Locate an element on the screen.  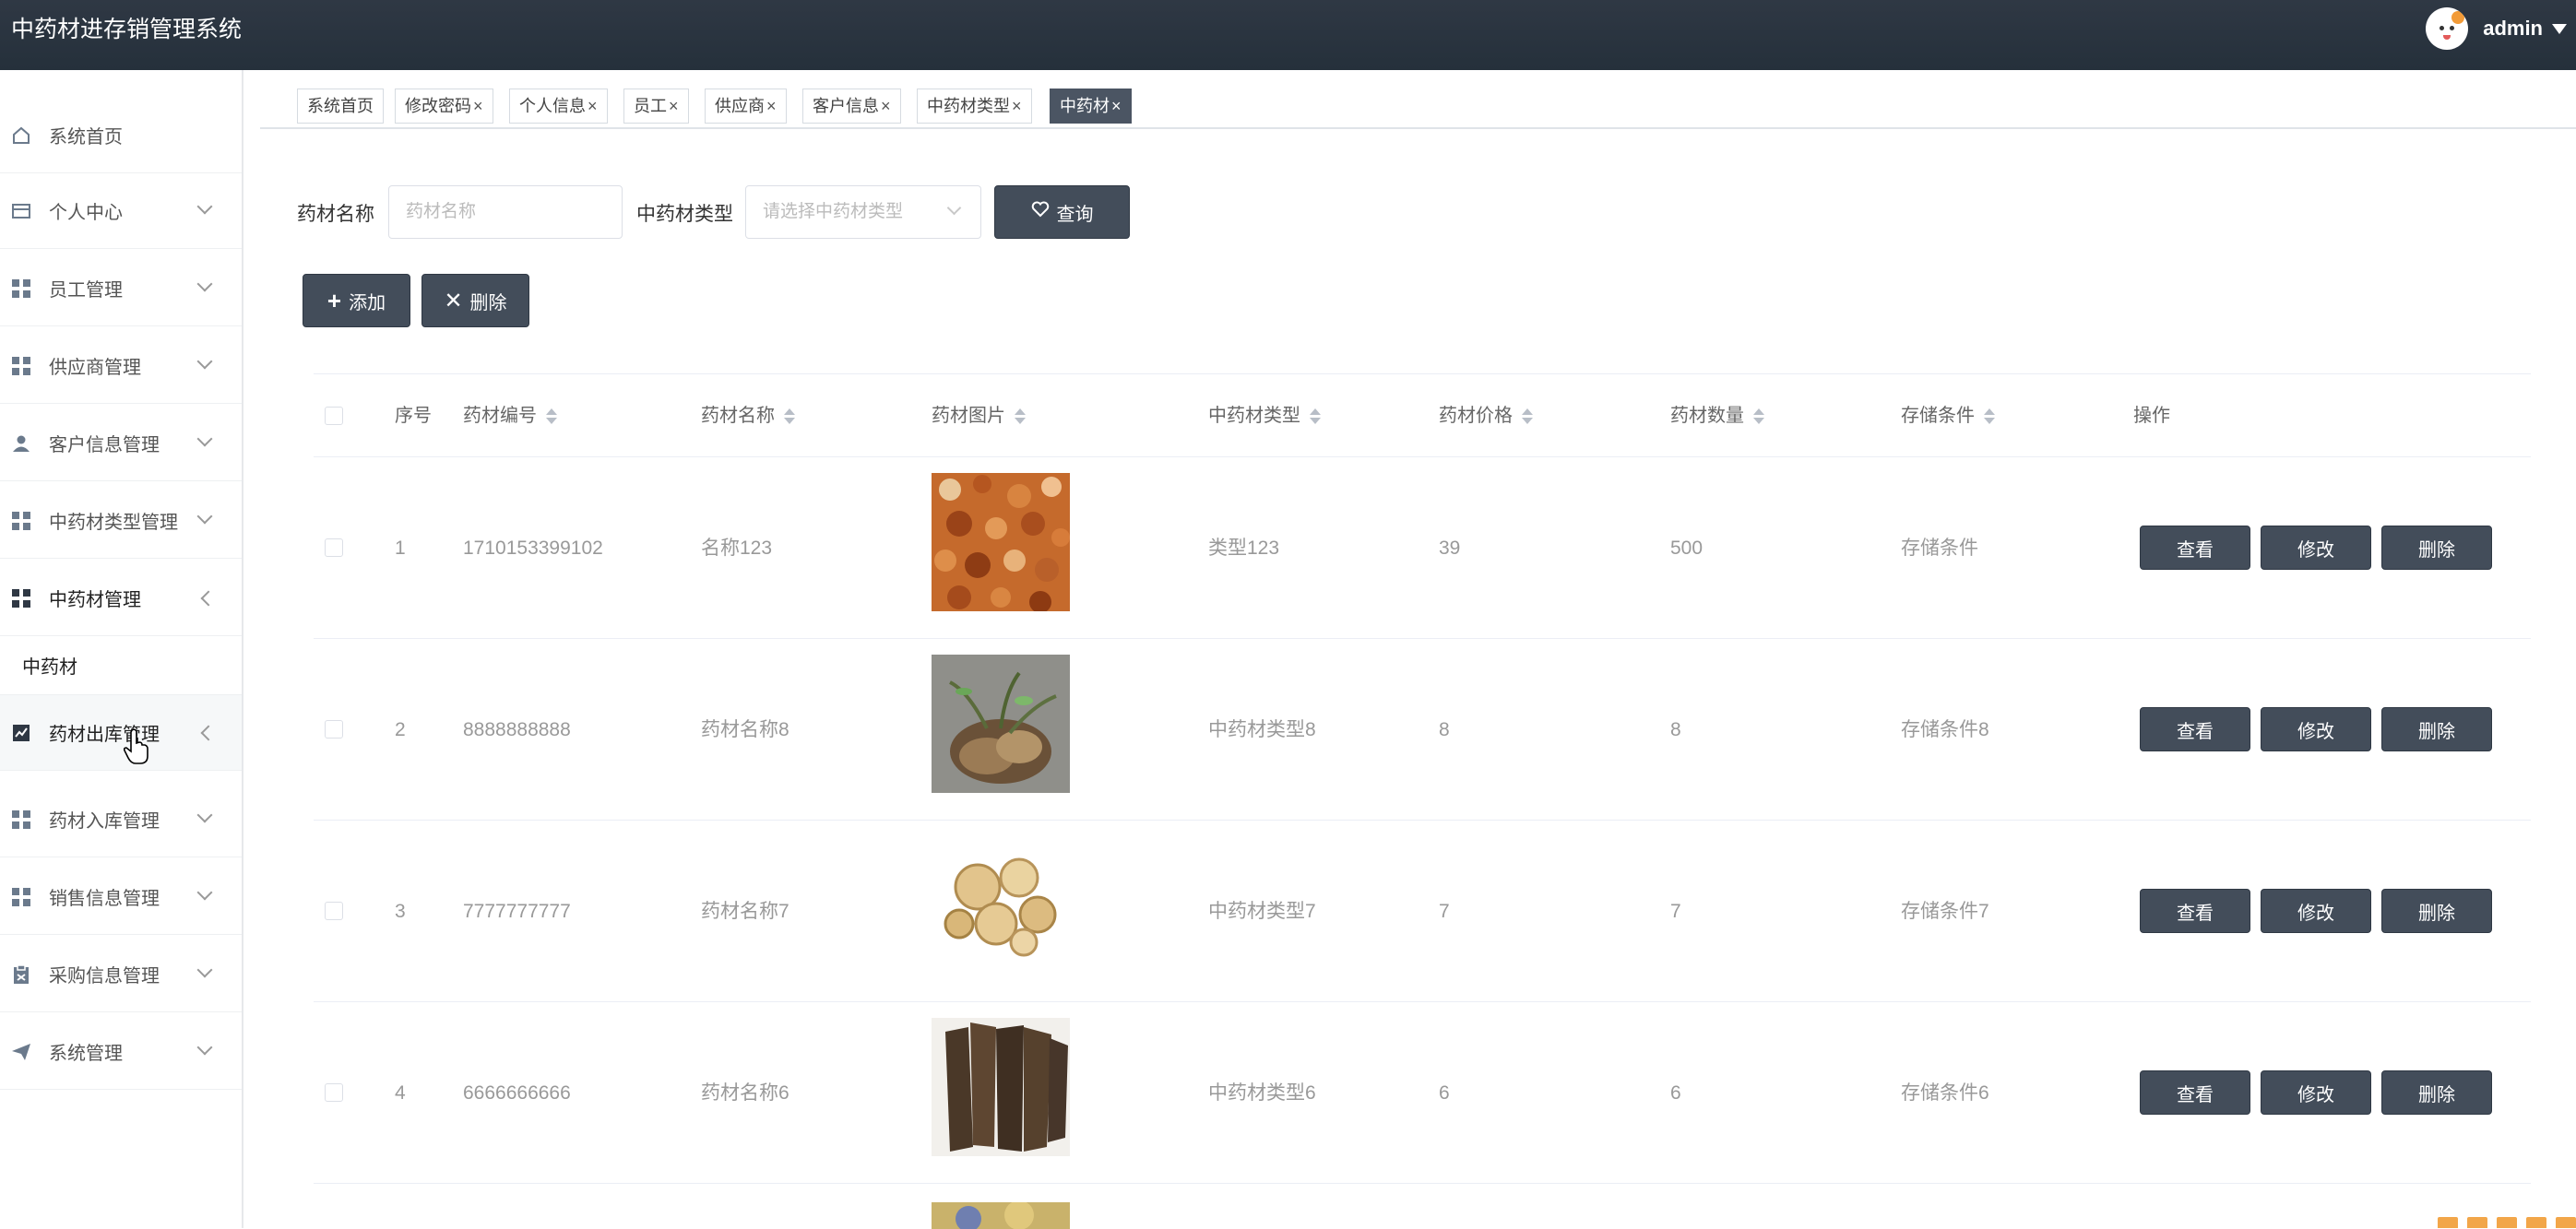
col-index: 序号 is located at coordinates (413, 415).